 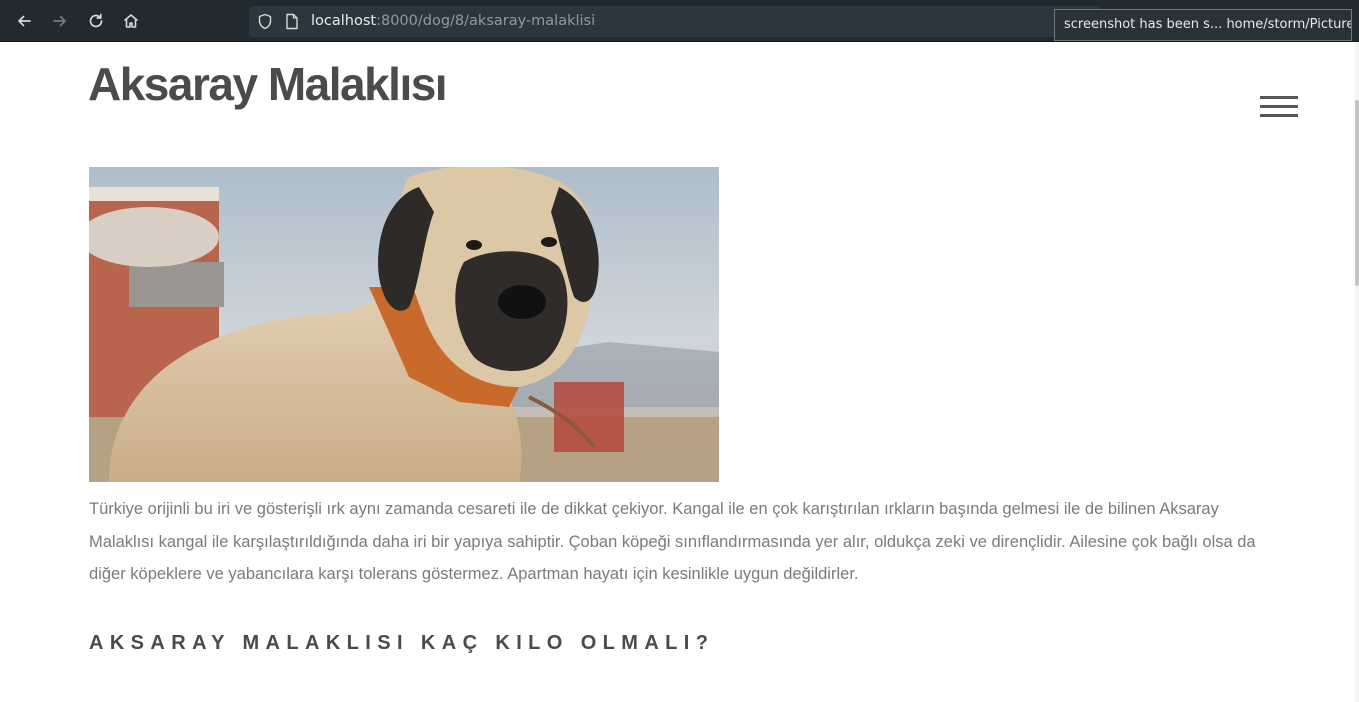 I want to click on home-icon, so click(x=131, y=21).